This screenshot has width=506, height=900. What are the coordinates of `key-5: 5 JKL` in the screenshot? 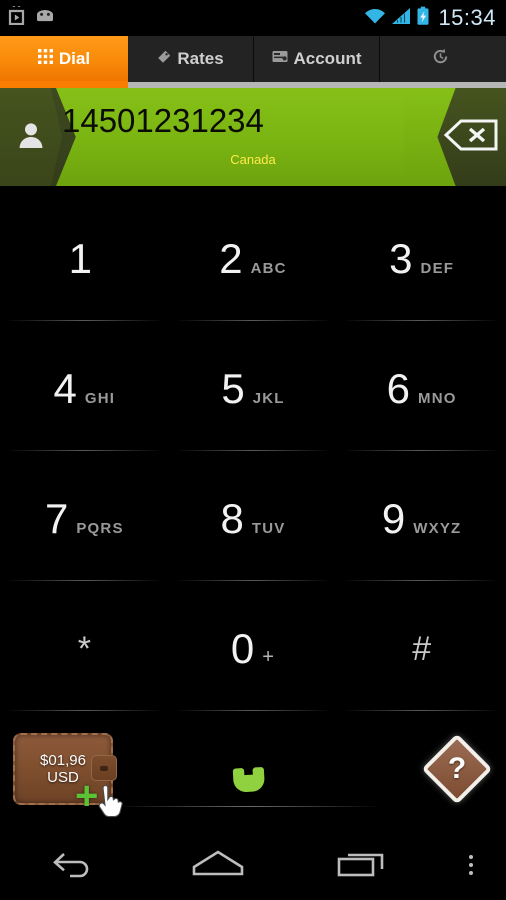 It's located at (253, 395).